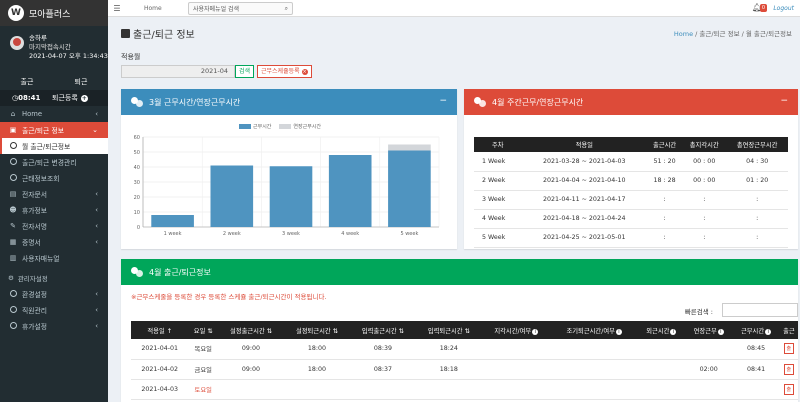 The image size is (800, 402). I want to click on clock-out-register-button: 퇴근등록 +, so click(69, 98).